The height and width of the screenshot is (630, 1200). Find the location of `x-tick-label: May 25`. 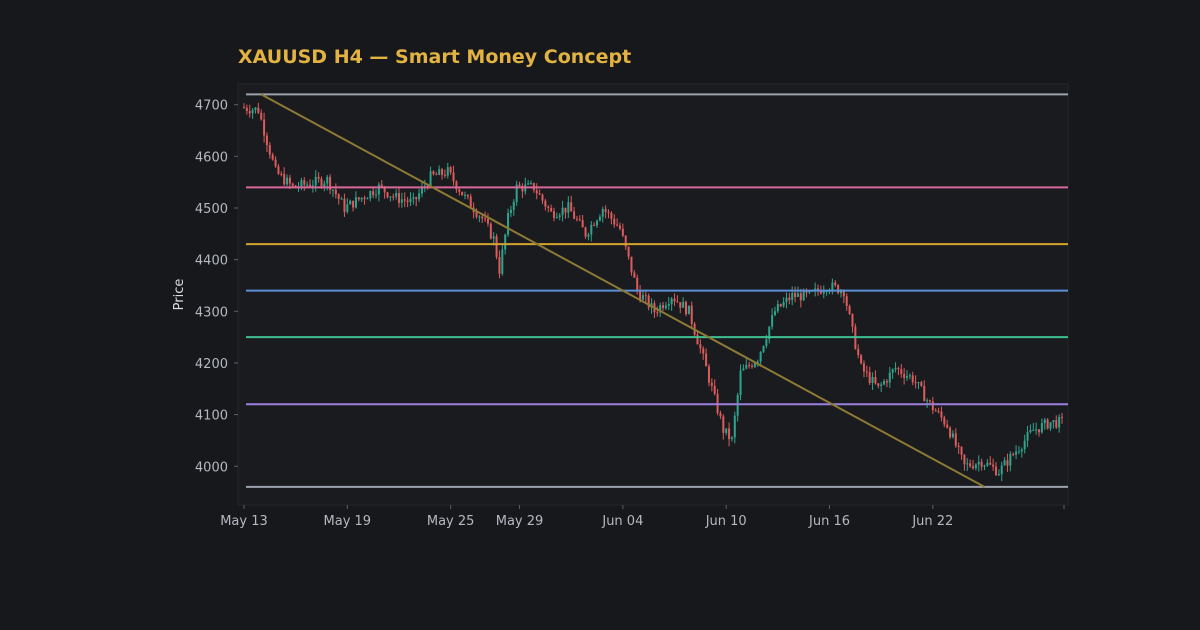

x-tick-label: May 25 is located at coordinates (451, 521).